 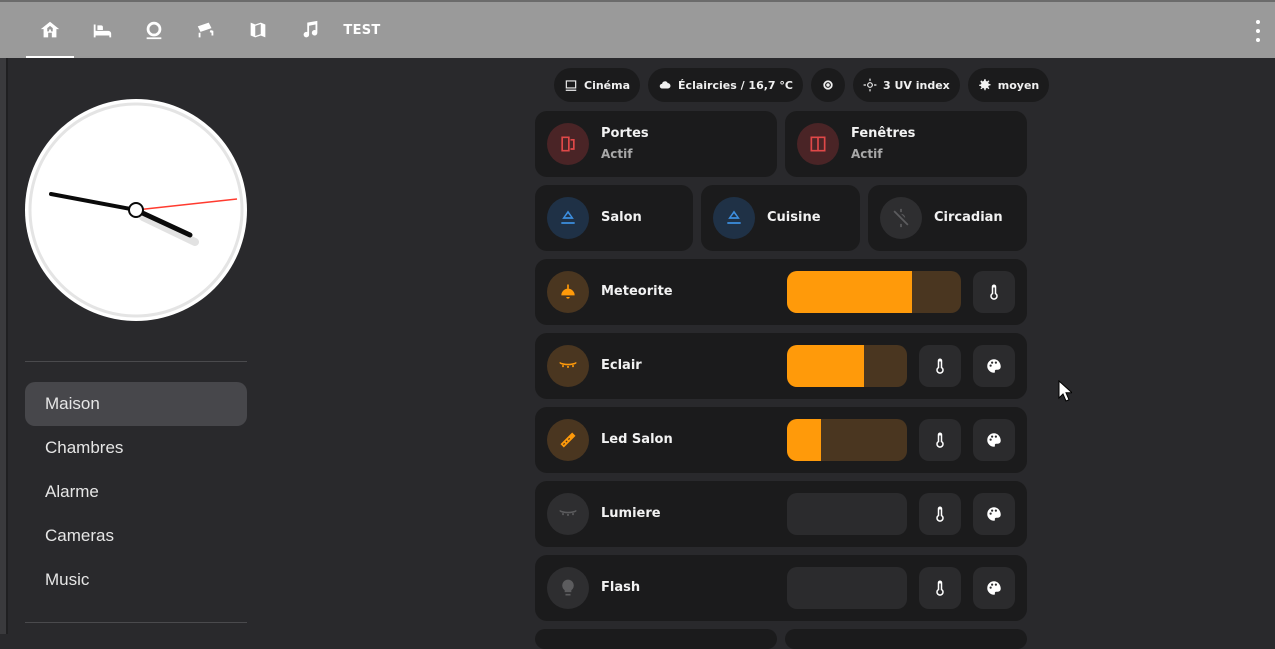 I want to click on windows-icon-wrap, so click(x=818, y=144).